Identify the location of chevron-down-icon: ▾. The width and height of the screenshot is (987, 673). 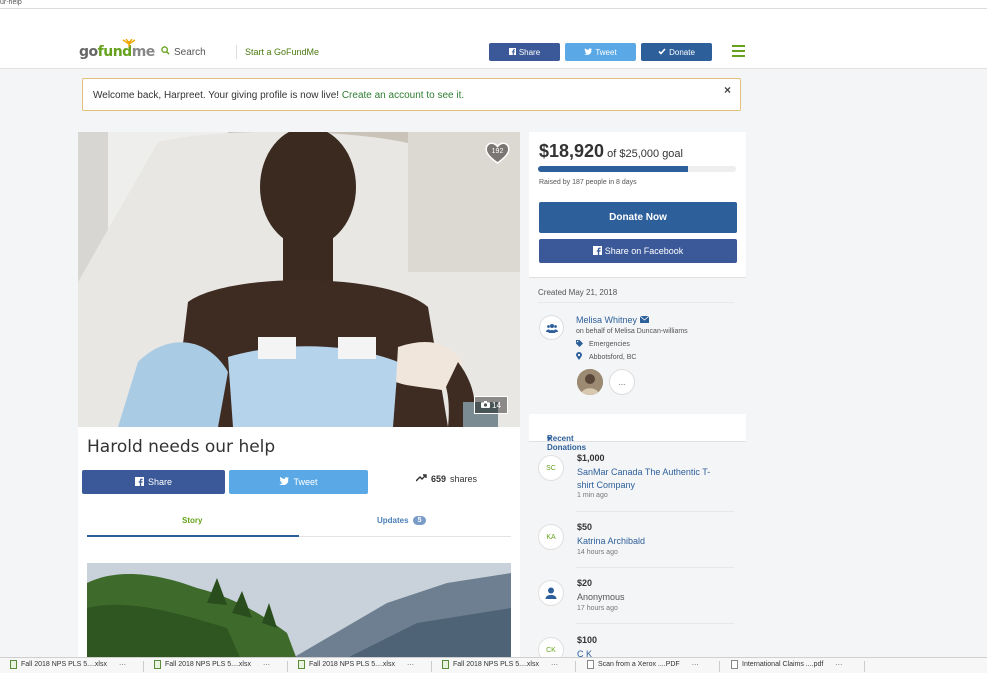
(549, 438).